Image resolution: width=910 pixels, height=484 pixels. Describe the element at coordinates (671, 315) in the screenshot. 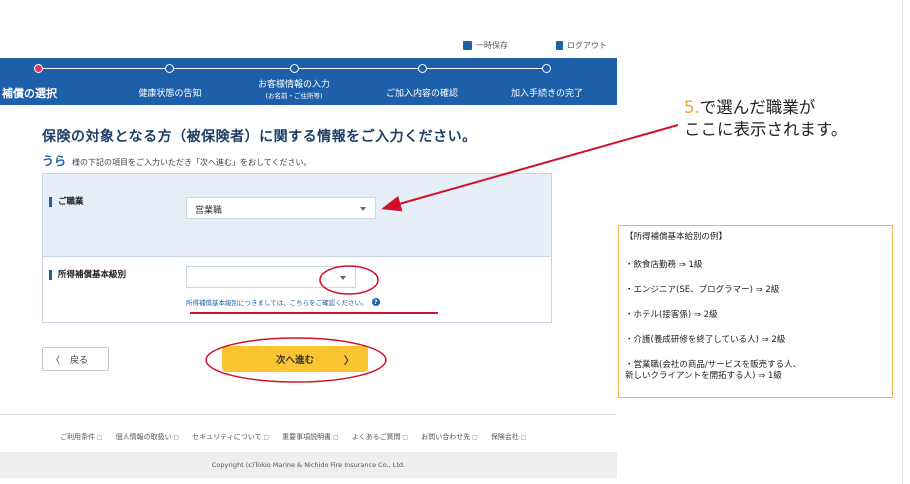

I see `example-item: ・ホテル(接客係) ⇒ 2級` at that location.